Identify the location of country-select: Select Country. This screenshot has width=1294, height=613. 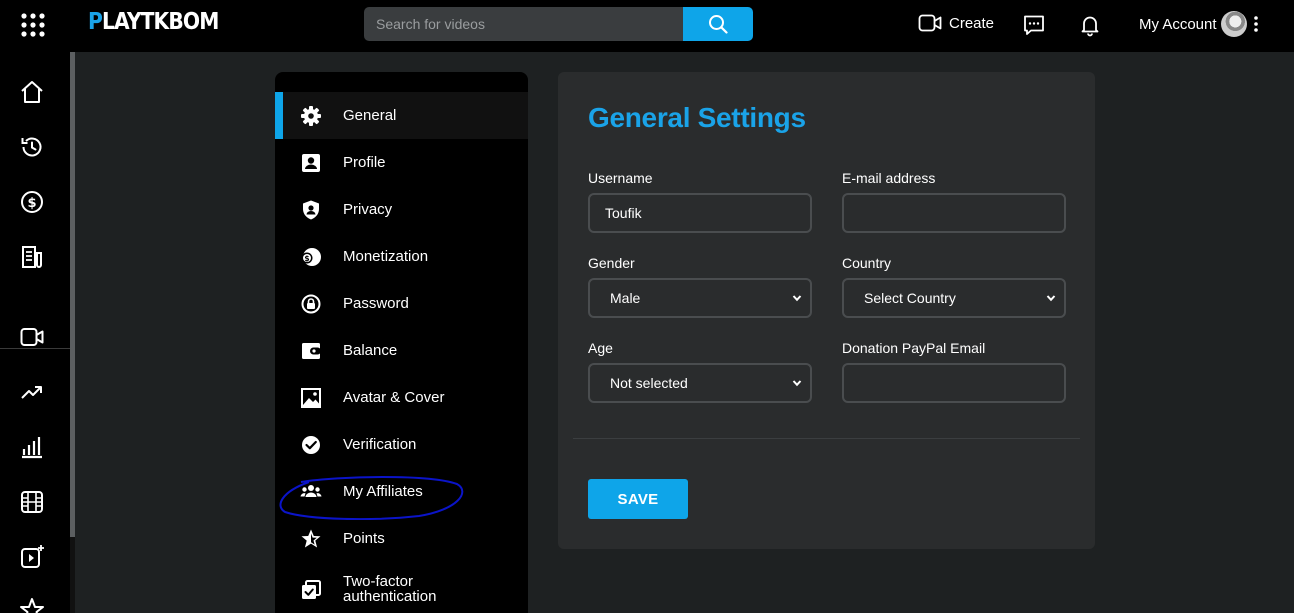
(954, 298).